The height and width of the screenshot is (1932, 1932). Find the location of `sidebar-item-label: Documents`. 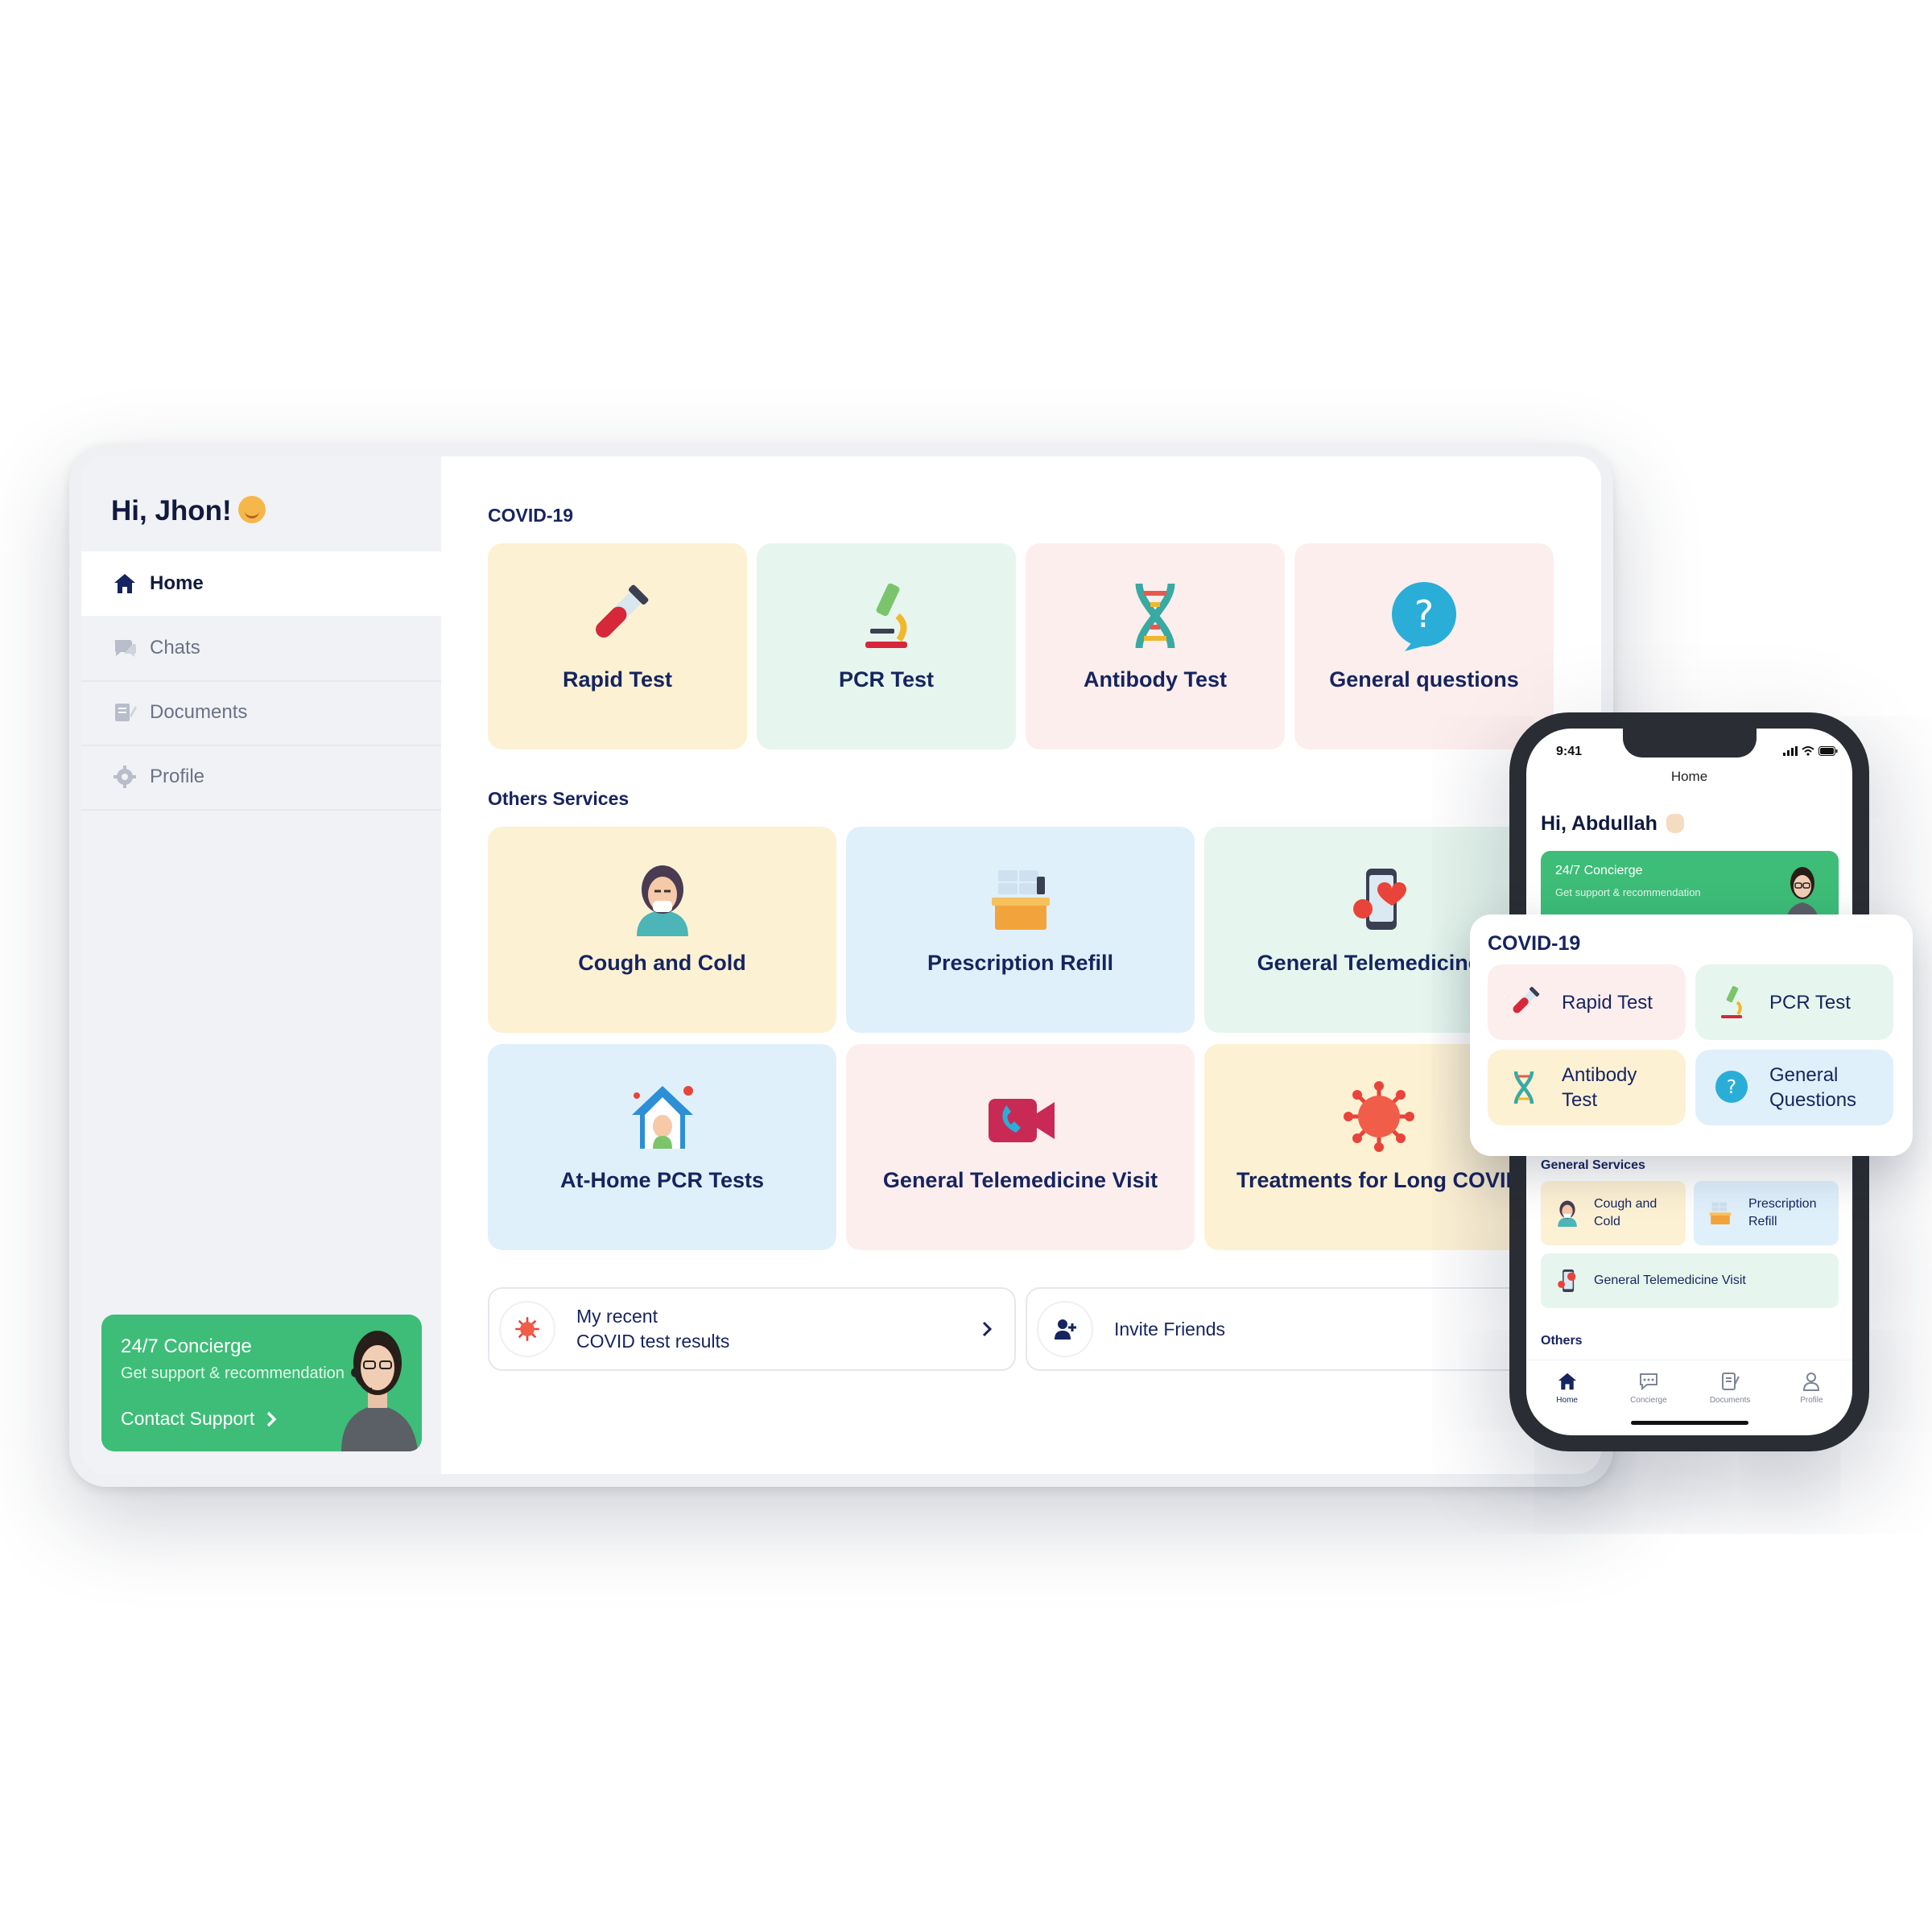

sidebar-item-label: Documents is located at coordinates (199, 712).